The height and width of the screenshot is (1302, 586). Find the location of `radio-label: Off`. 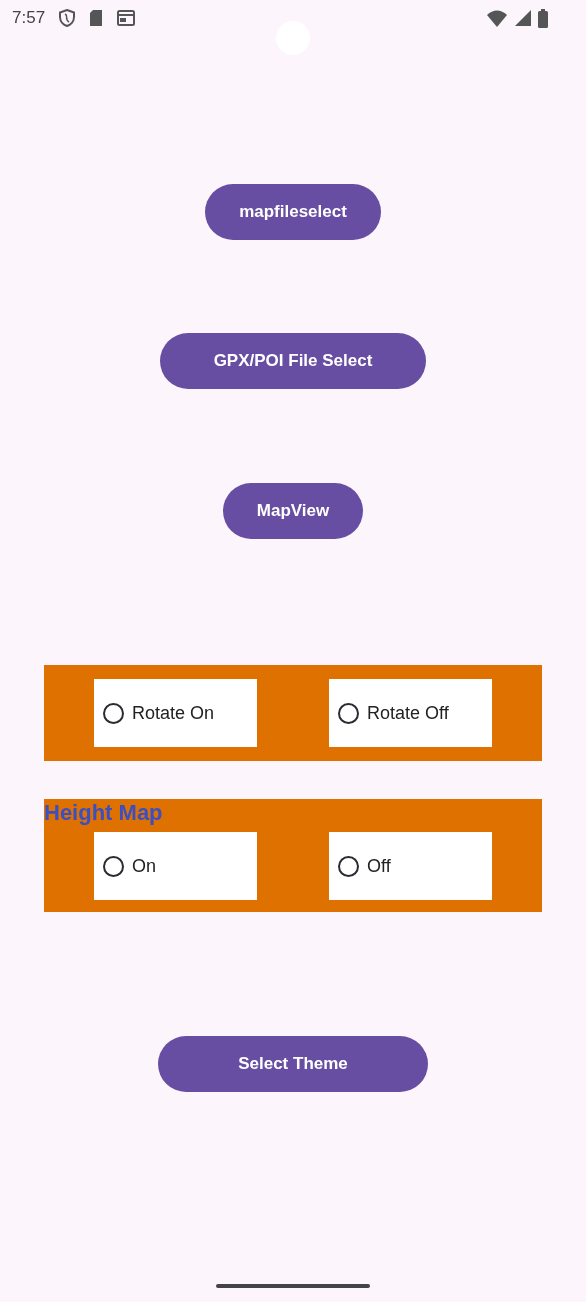

radio-label: Off is located at coordinates (379, 866).